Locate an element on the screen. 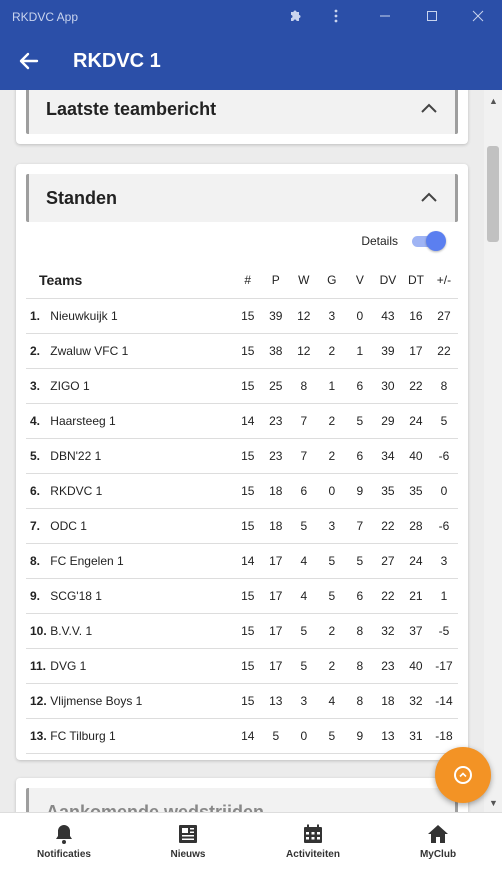 The height and width of the screenshot is (869, 502). section-header-laatste-teambericht: Laatste teambericht is located at coordinates (242, 112).